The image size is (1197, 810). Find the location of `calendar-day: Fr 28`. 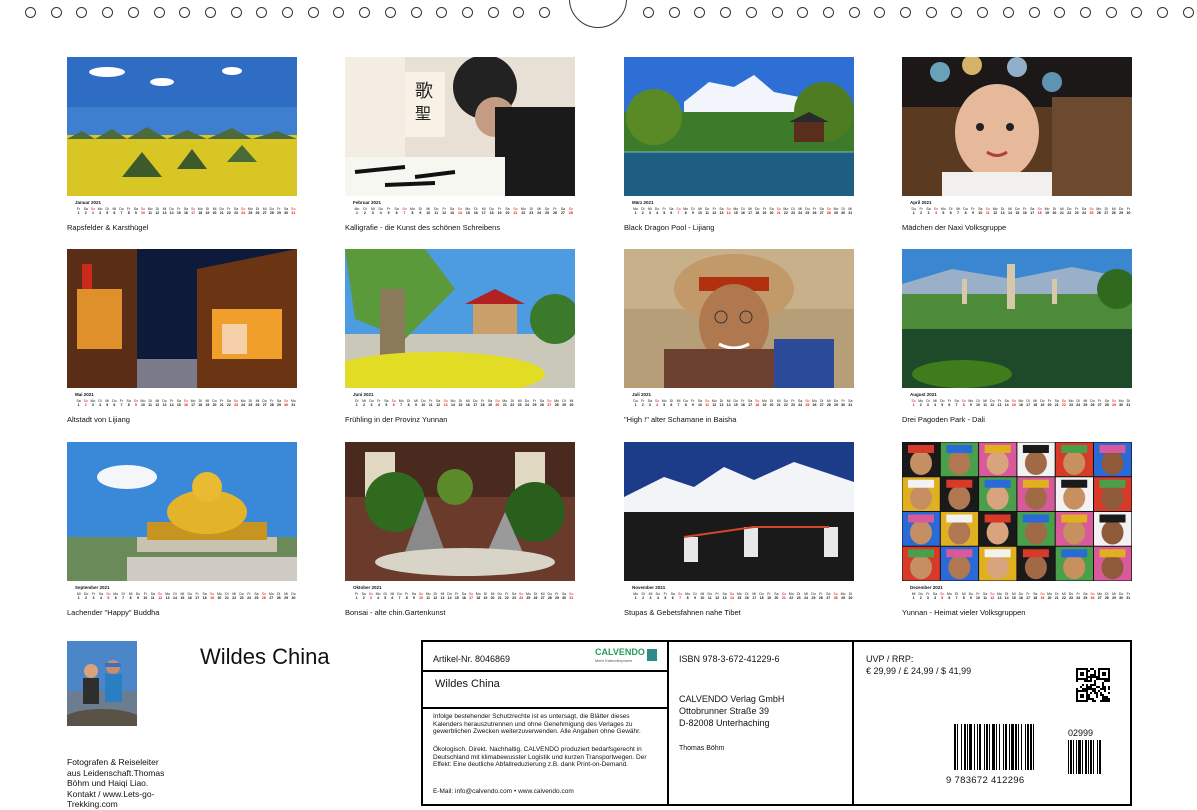

calendar-day: Fr 28 is located at coordinates (271, 403).